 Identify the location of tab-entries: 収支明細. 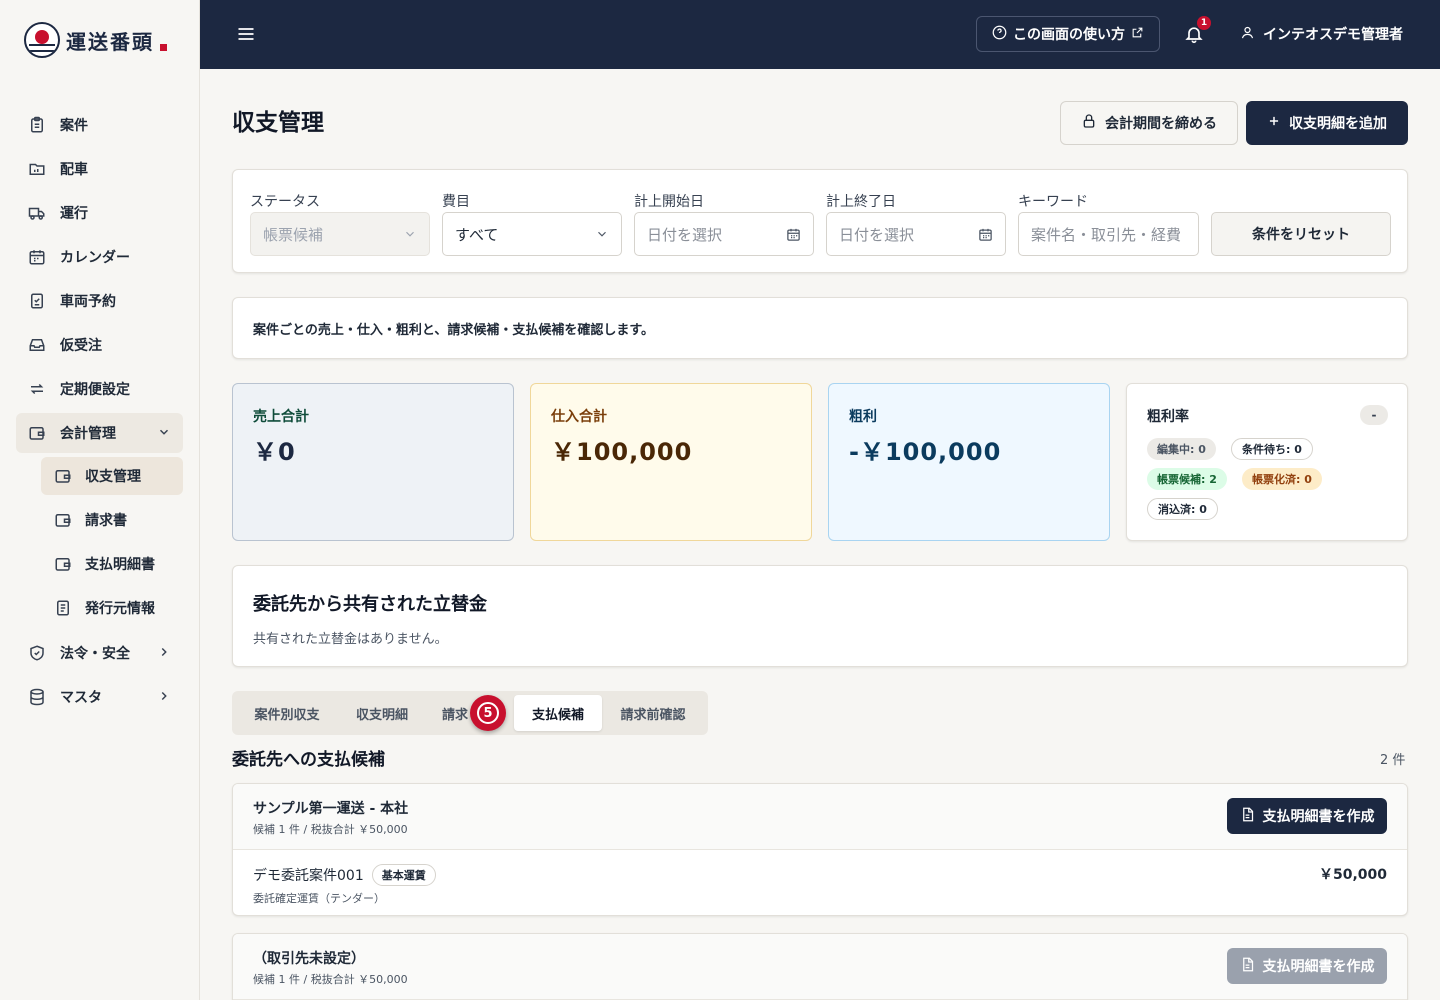
(382, 713).